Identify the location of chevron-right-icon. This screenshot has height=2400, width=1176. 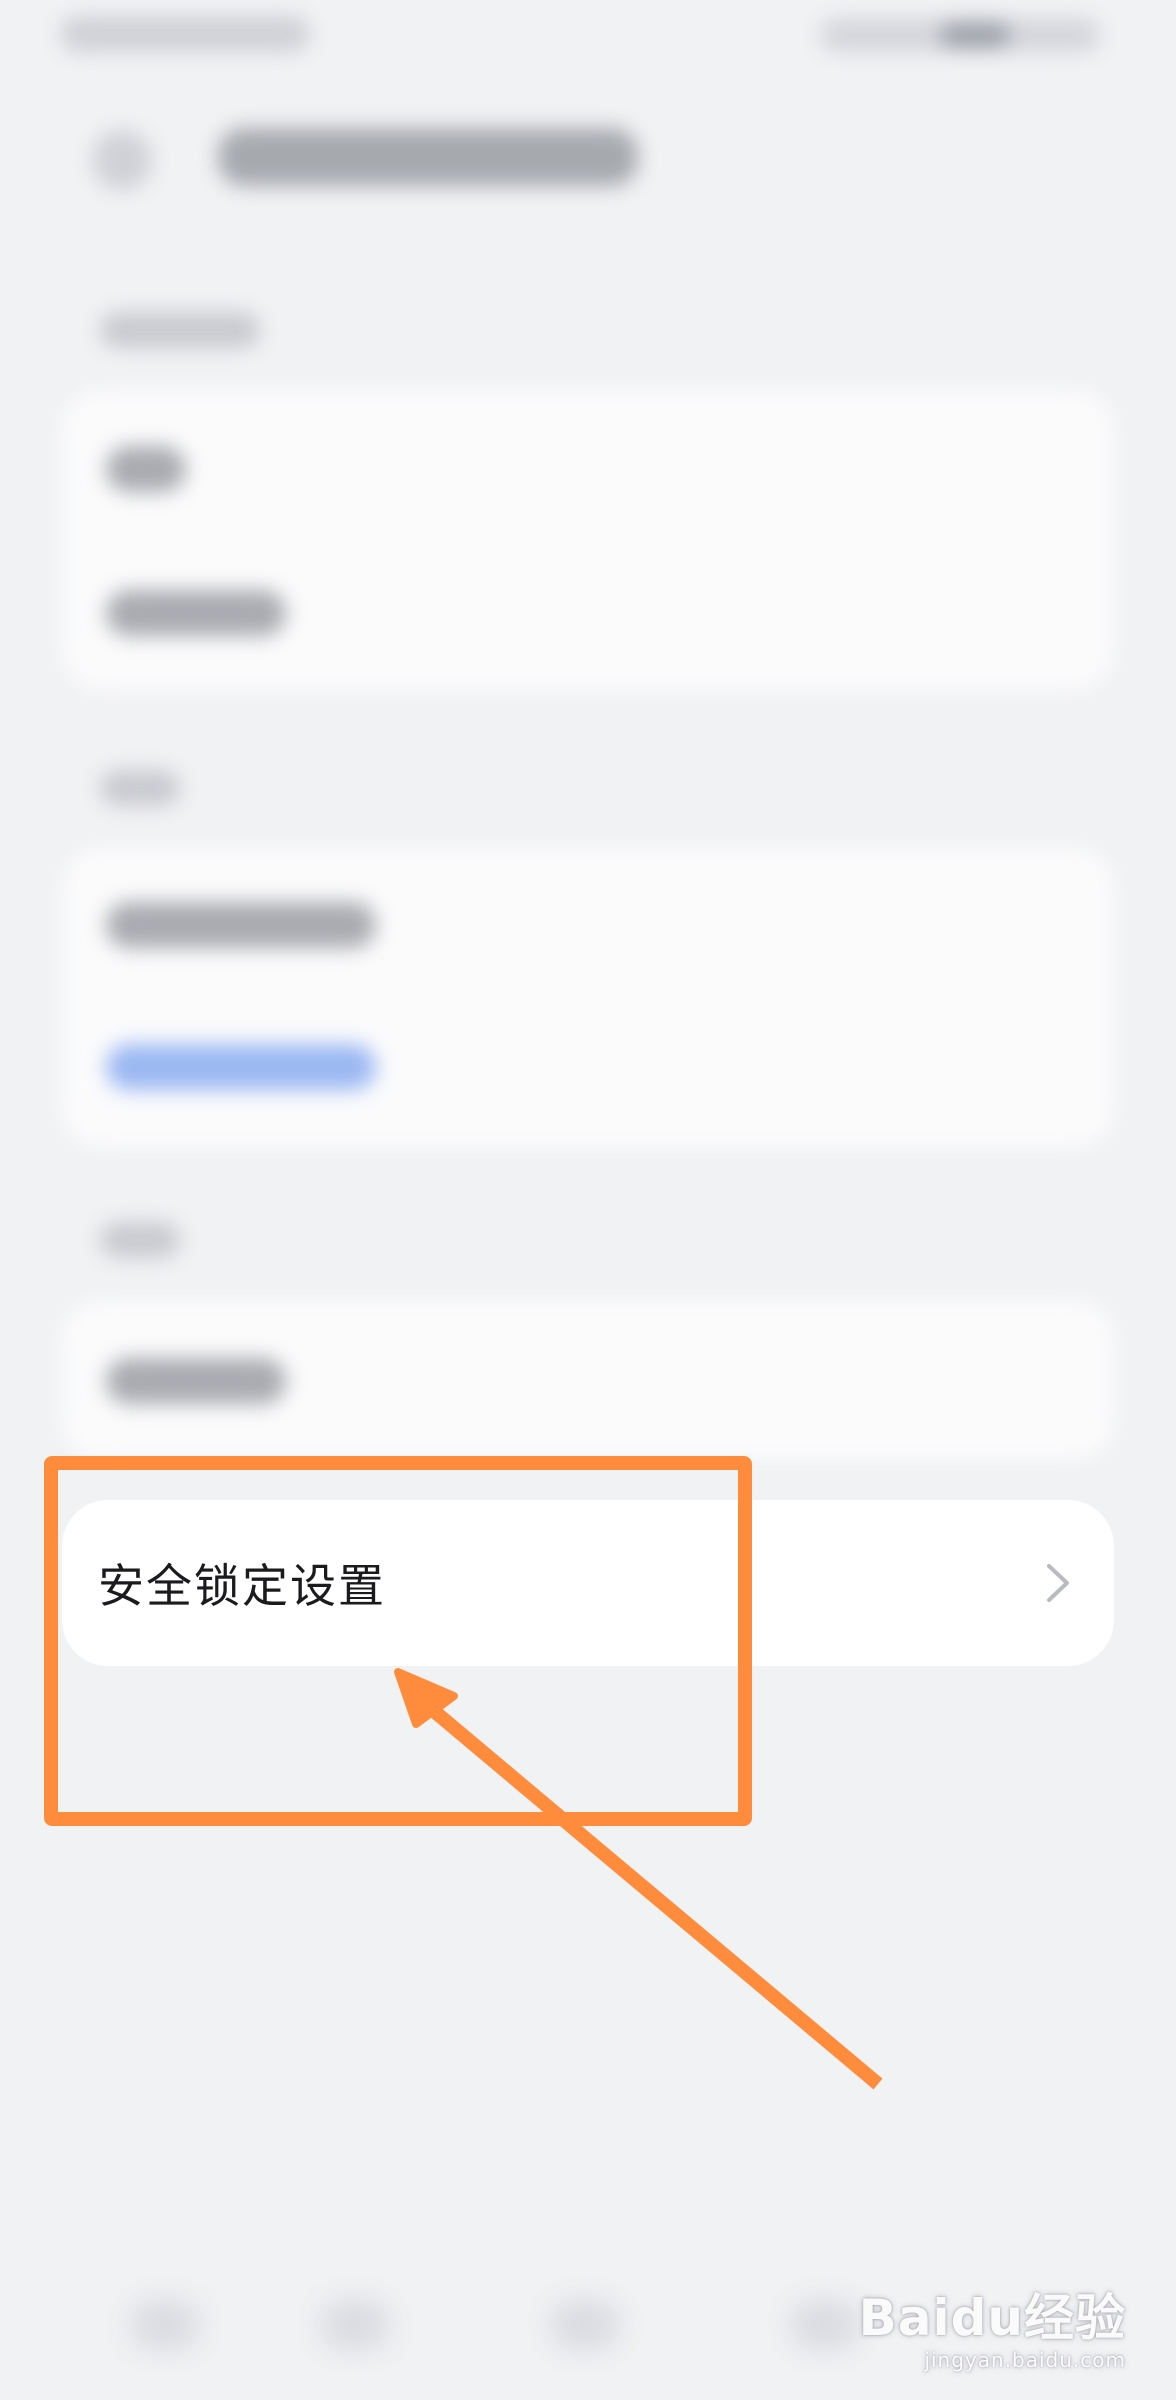
(1058, 1583).